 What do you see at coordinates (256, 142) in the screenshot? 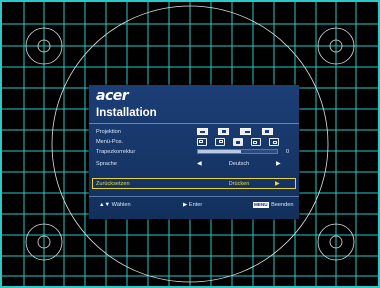
I see `menu-position-bottom-left-icon` at bounding box center [256, 142].